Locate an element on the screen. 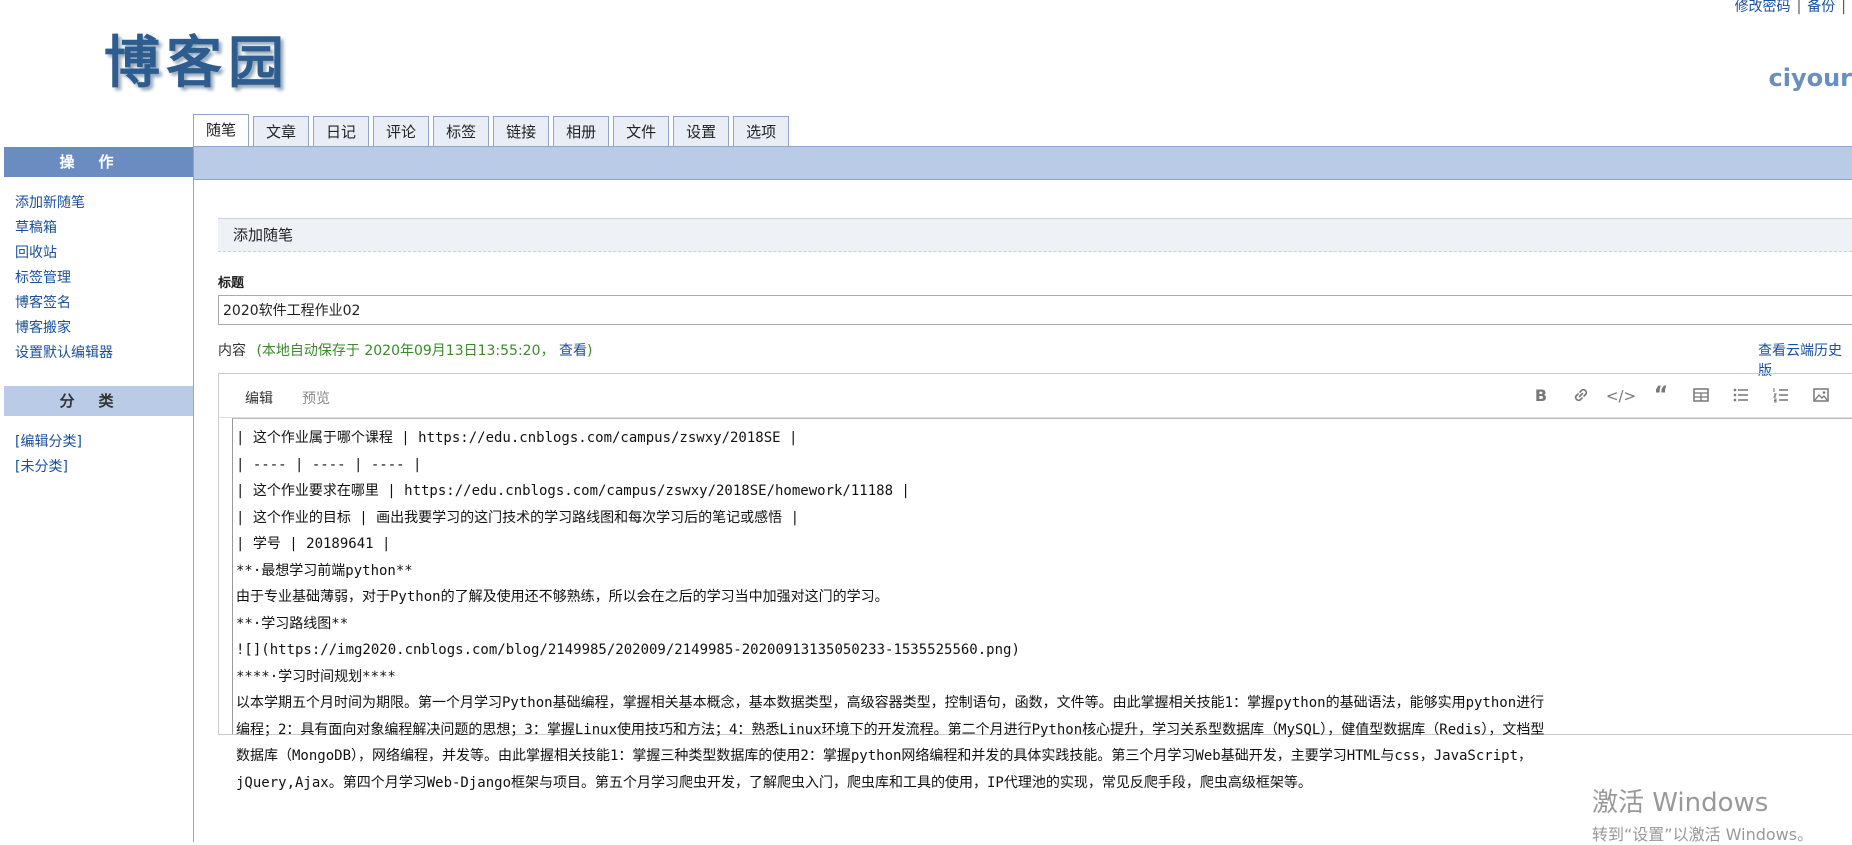 This screenshot has height=845, width=1852. autosave-status: (本地自动保存于 2020年09月13日13:55:20， 查看) is located at coordinates (424, 351).